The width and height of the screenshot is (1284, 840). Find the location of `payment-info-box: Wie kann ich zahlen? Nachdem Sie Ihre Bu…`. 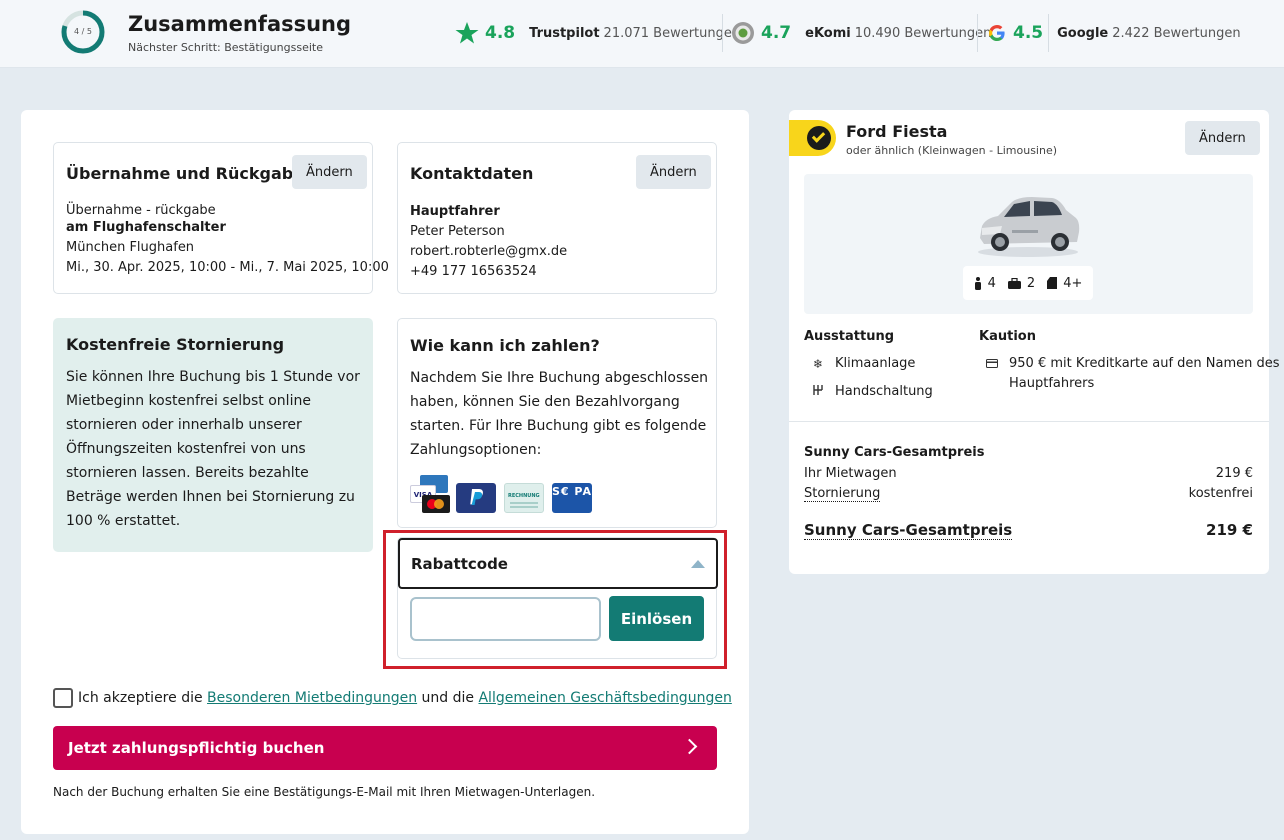

payment-info-box: Wie kann ich zahlen? Nachdem Sie Ihre Bu… is located at coordinates (557, 423).